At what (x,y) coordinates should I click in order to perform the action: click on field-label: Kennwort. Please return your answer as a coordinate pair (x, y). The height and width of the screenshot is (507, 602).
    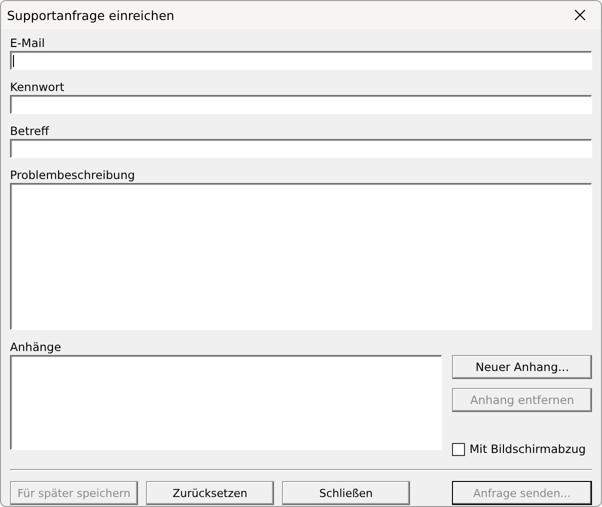
    Looking at the image, I should click on (37, 87).